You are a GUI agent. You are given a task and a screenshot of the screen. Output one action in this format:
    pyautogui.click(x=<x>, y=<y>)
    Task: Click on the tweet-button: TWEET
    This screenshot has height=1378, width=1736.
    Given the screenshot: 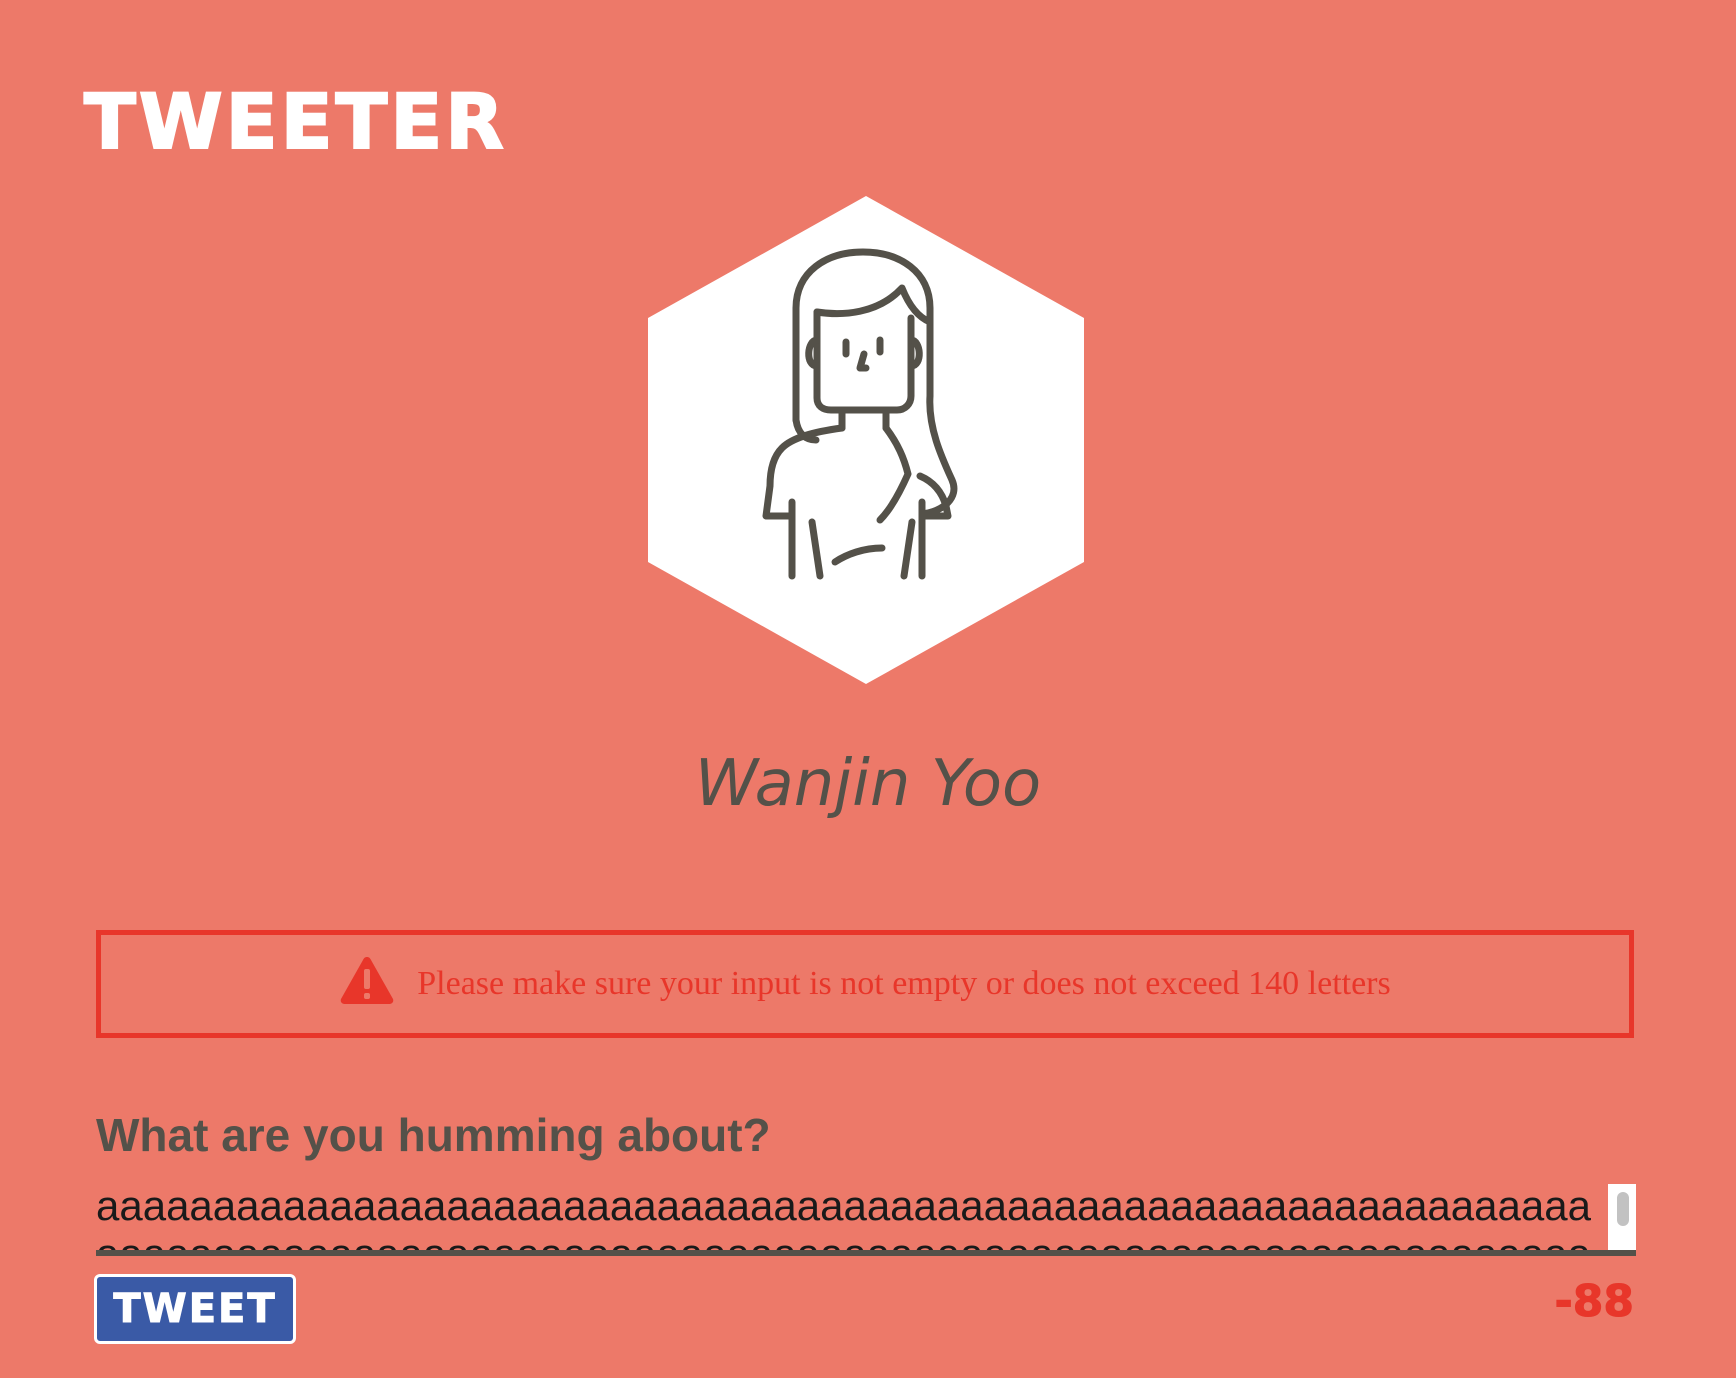 What is the action you would take?
    pyautogui.click(x=195, y=1309)
    